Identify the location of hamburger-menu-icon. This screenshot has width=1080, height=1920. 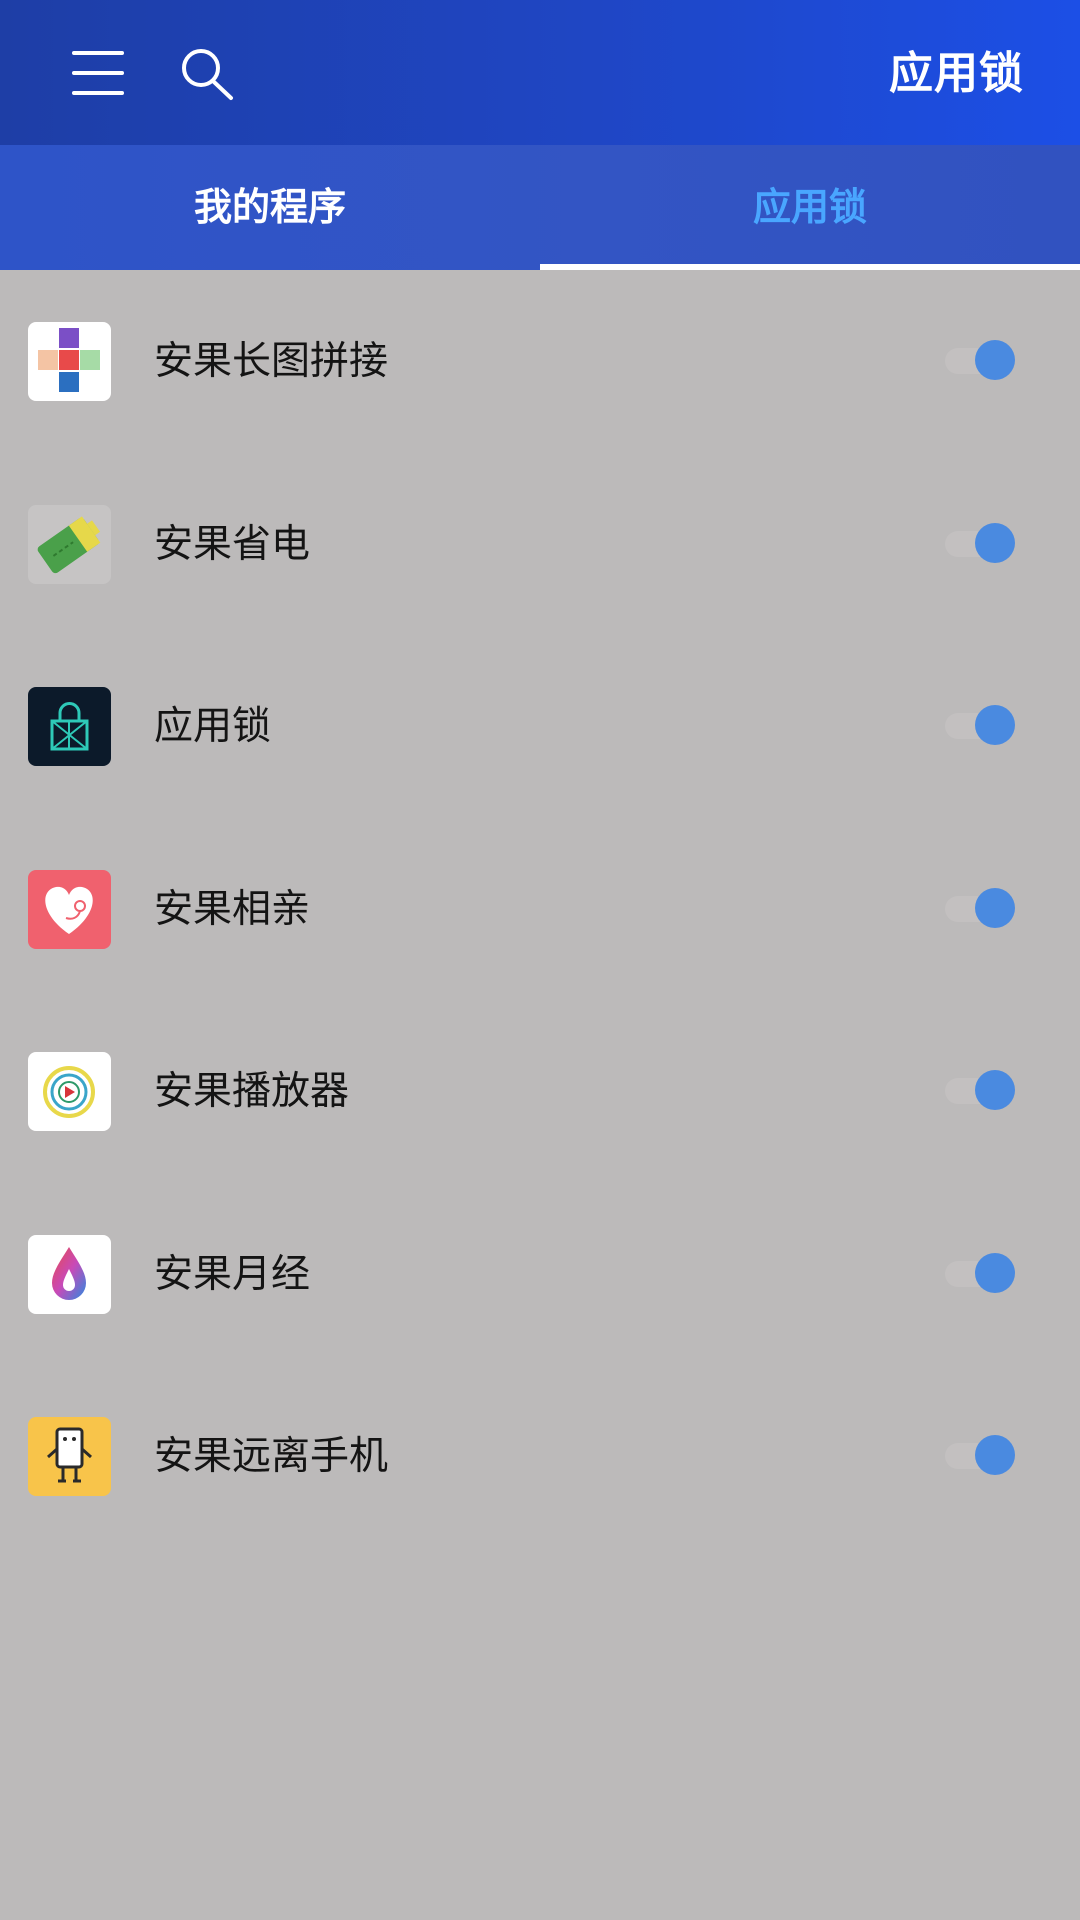
(98, 73).